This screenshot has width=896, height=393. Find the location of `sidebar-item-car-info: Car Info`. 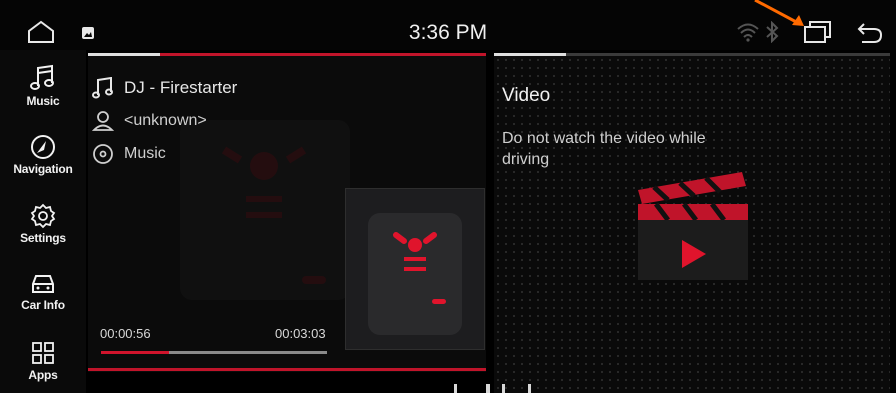

sidebar-item-car-info: Car Info is located at coordinates (43, 292).